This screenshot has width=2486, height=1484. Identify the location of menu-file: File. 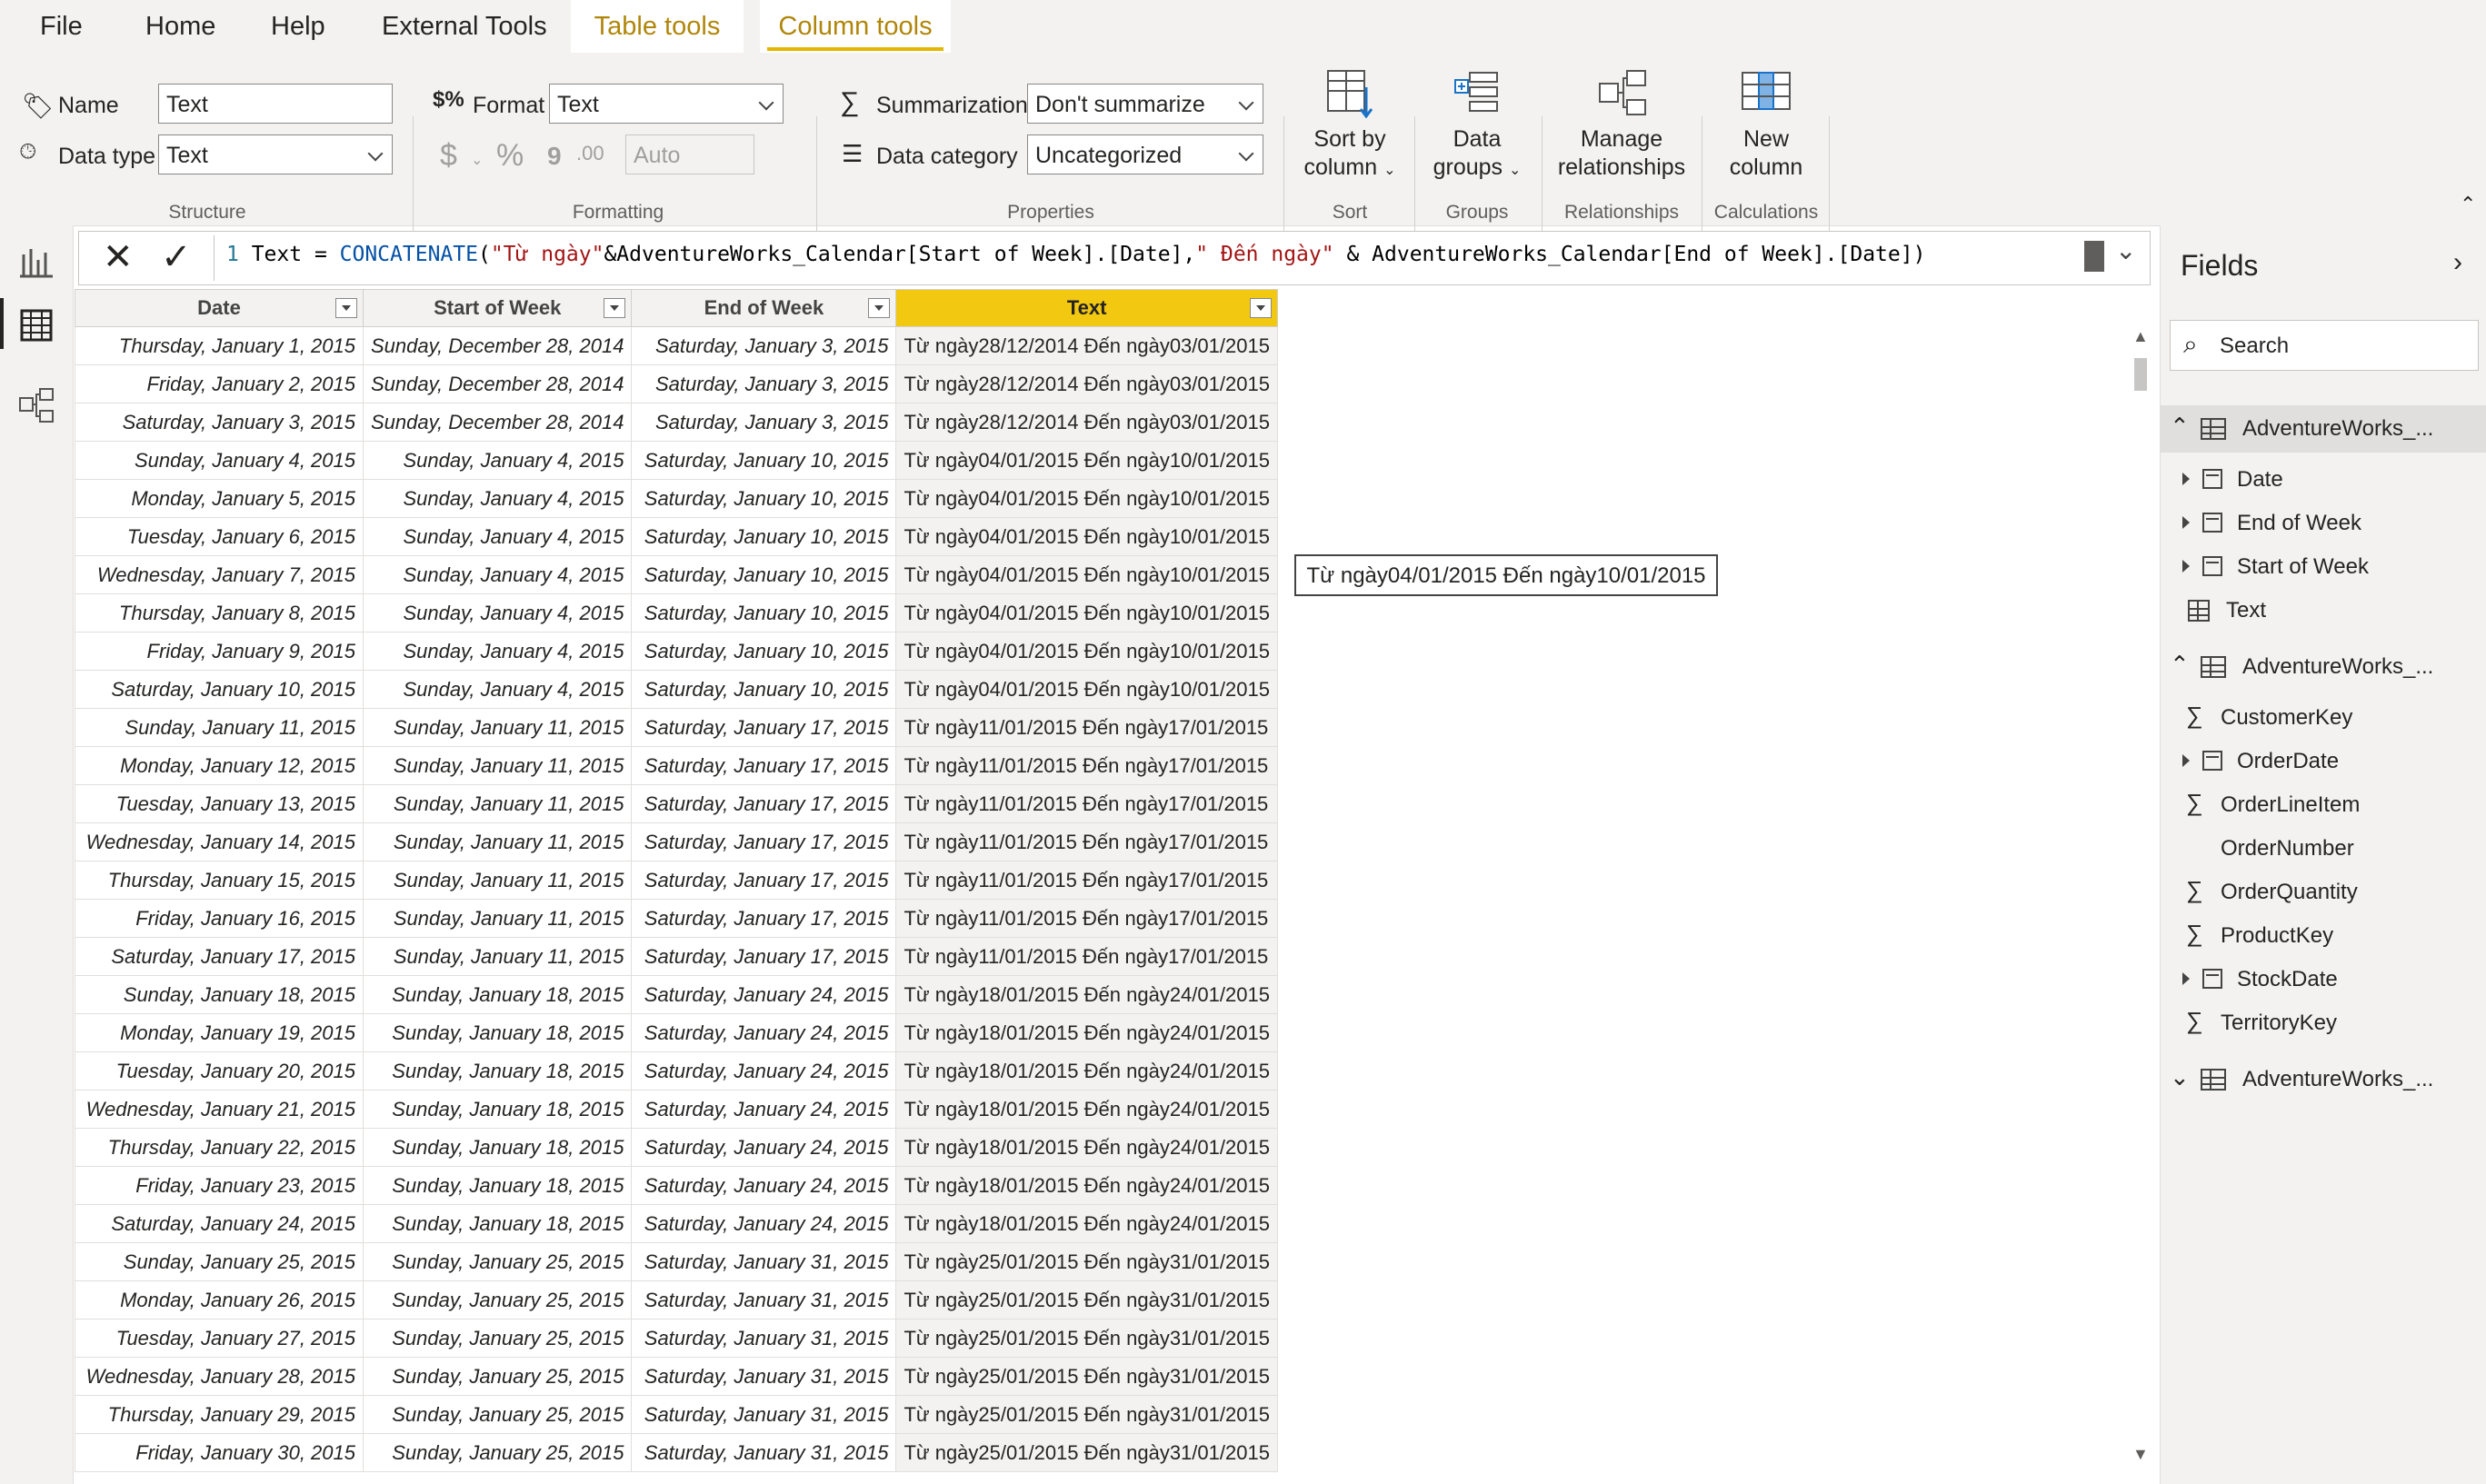
(67, 26).